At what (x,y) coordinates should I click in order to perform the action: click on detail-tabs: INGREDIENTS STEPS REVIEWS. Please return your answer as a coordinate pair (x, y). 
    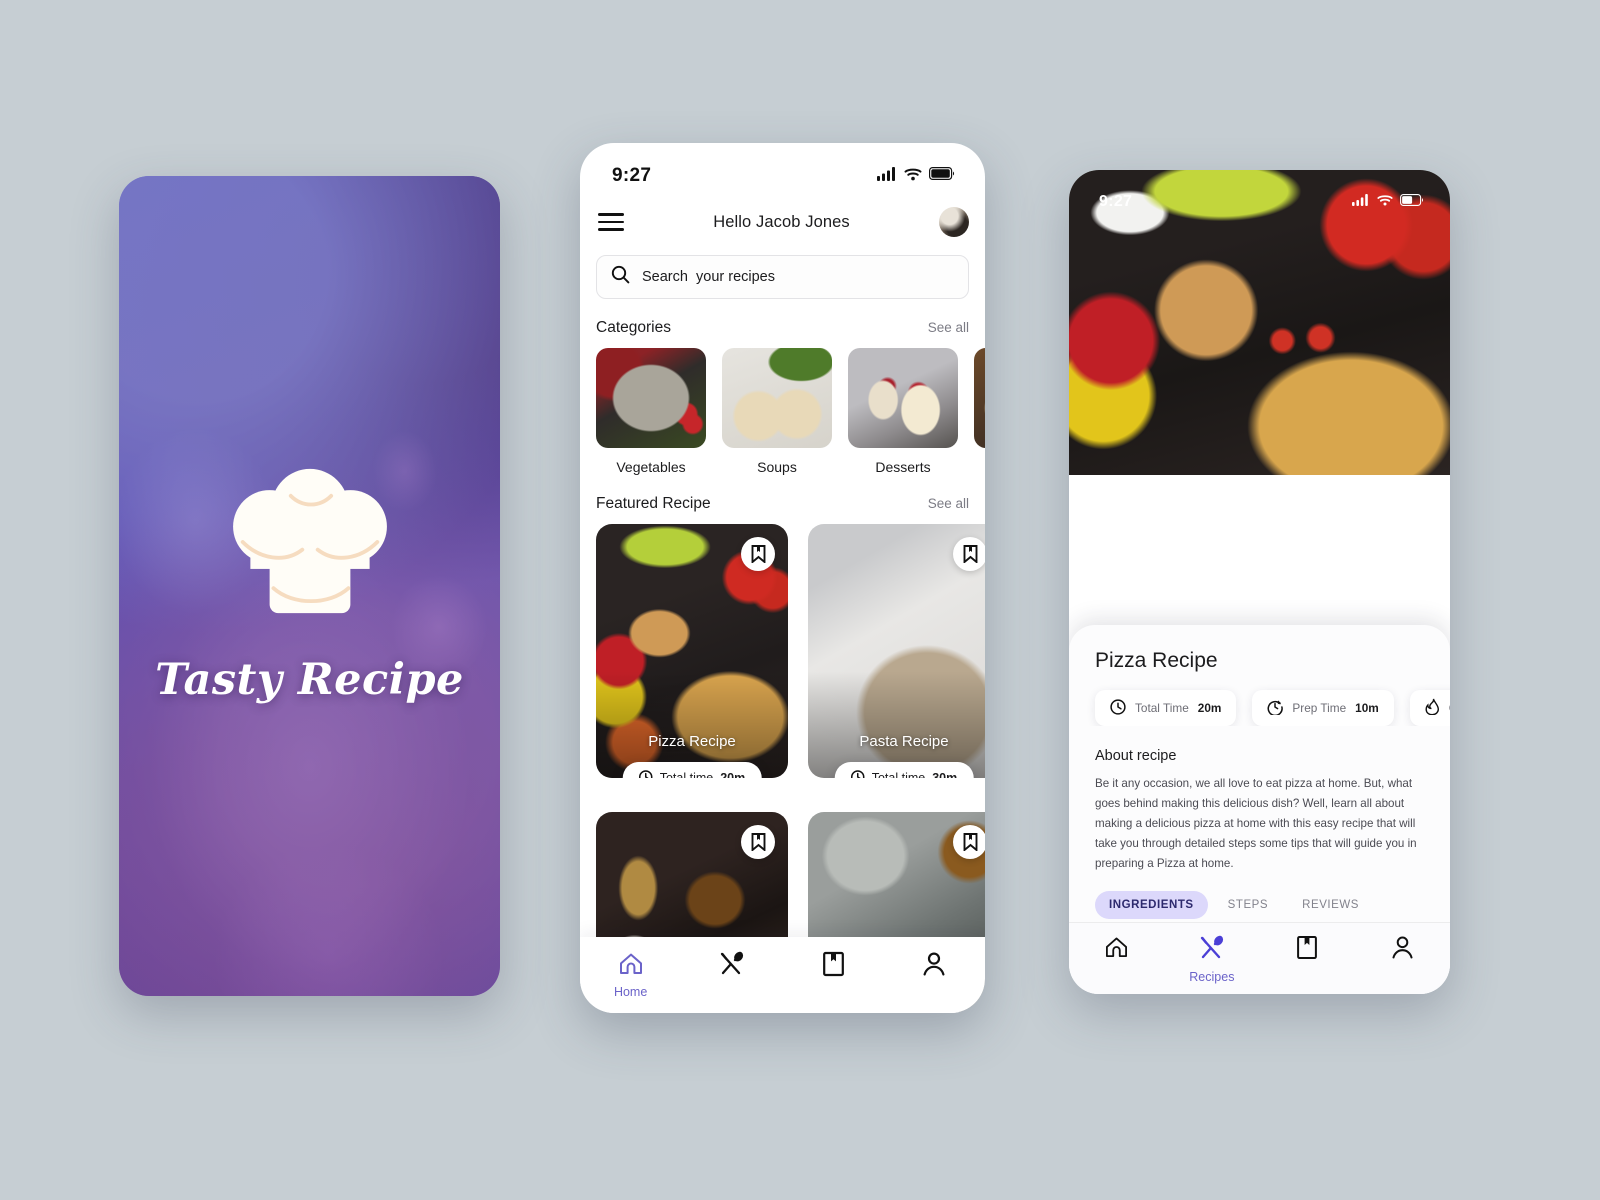
    Looking at the image, I should click on (1259, 896).